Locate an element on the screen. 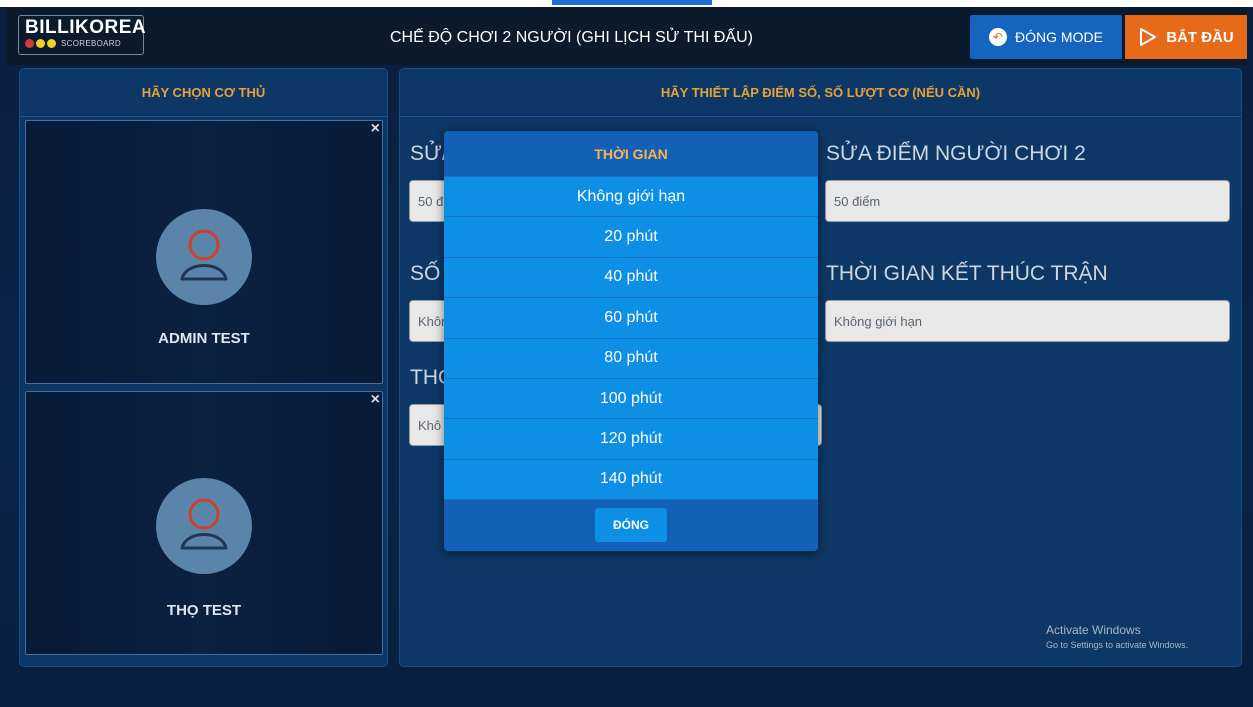 The width and height of the screenshot is (1253, 707). close-mode-button: ↶ ĐÓNG MODE is located at coordinates (1046, 37).